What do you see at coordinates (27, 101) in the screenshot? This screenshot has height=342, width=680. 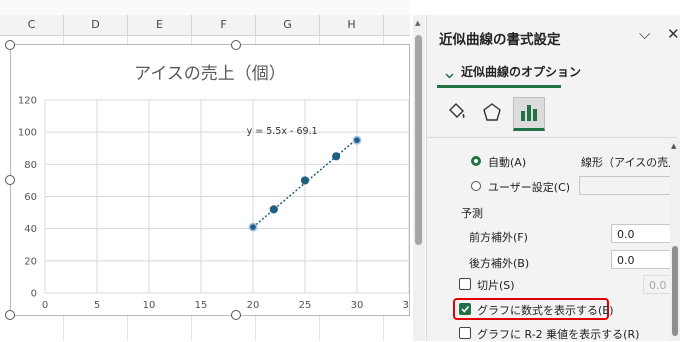 I see `y-tick-label: 120` at bounding box center [27, 101].